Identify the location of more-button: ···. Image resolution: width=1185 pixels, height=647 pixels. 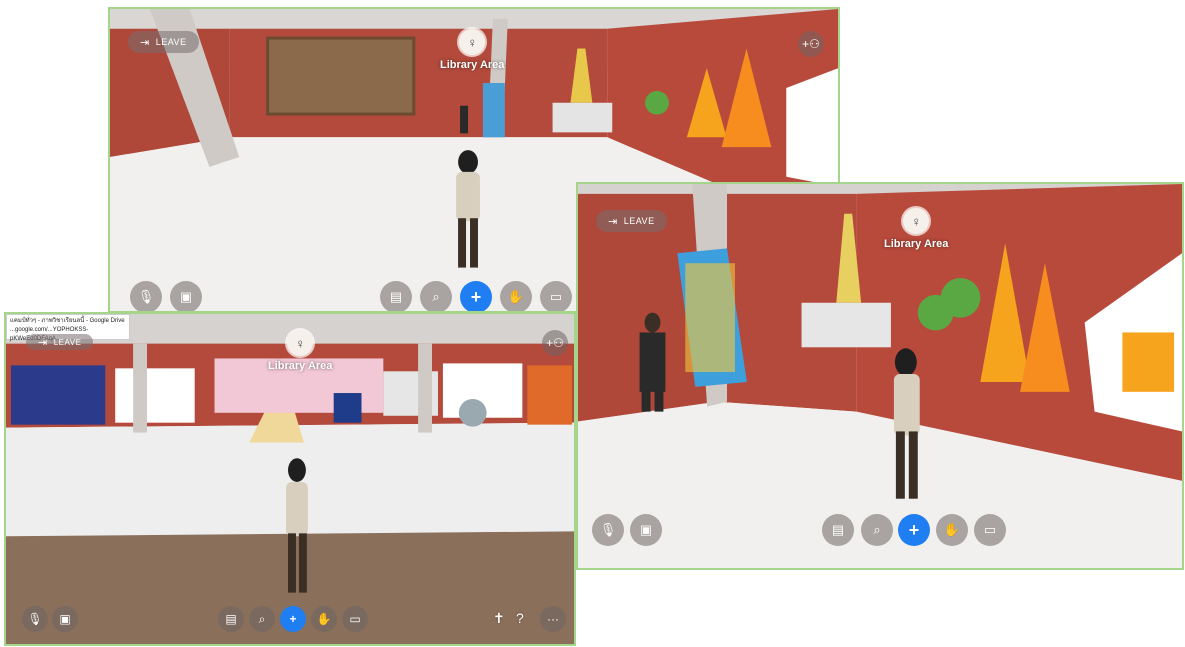
(553, 619).